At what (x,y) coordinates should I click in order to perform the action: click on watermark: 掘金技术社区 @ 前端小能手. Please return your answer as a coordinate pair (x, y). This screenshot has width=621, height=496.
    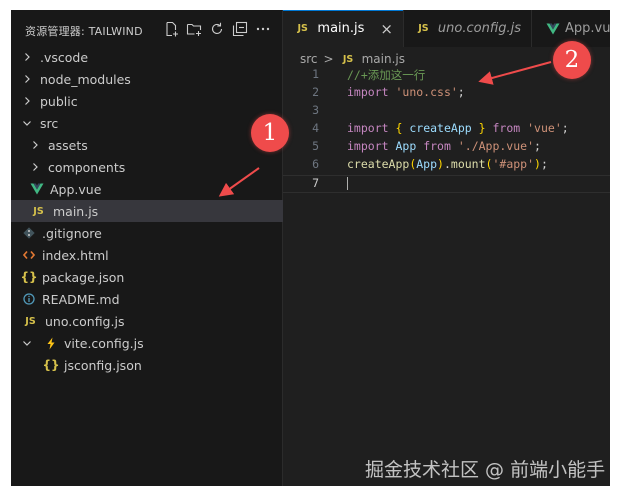
    Looking at the image, I should click on (485, 470).